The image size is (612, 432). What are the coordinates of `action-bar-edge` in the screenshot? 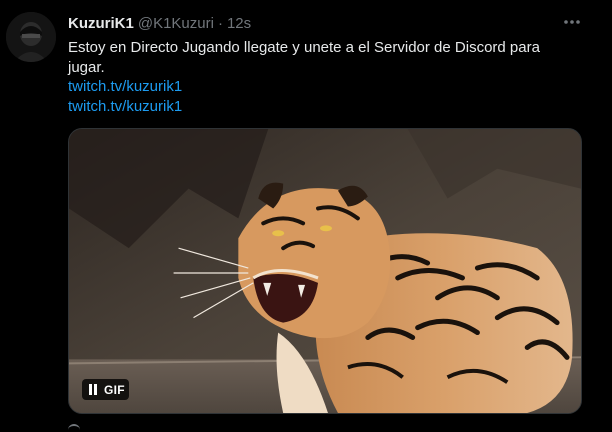 It's located at (74, 428).